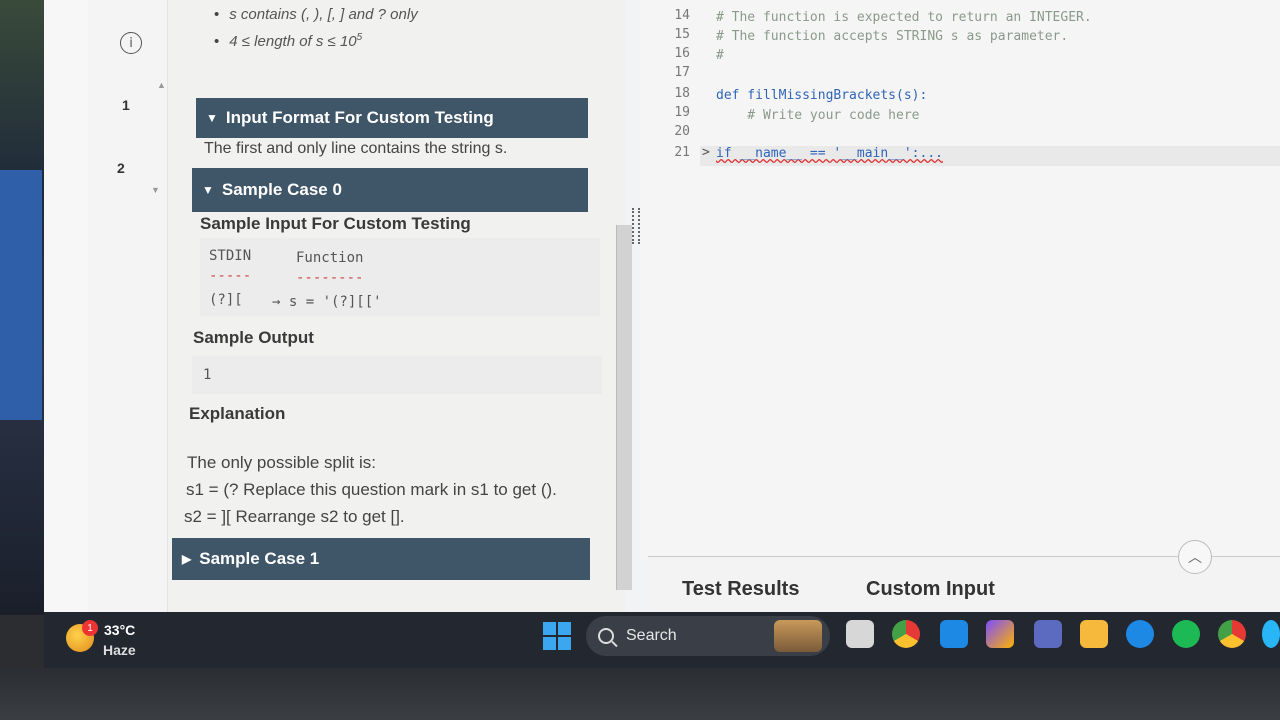 The width and height of the screenshot is (1280, 720). I want to click on line-number: 20, so click(682, 131).